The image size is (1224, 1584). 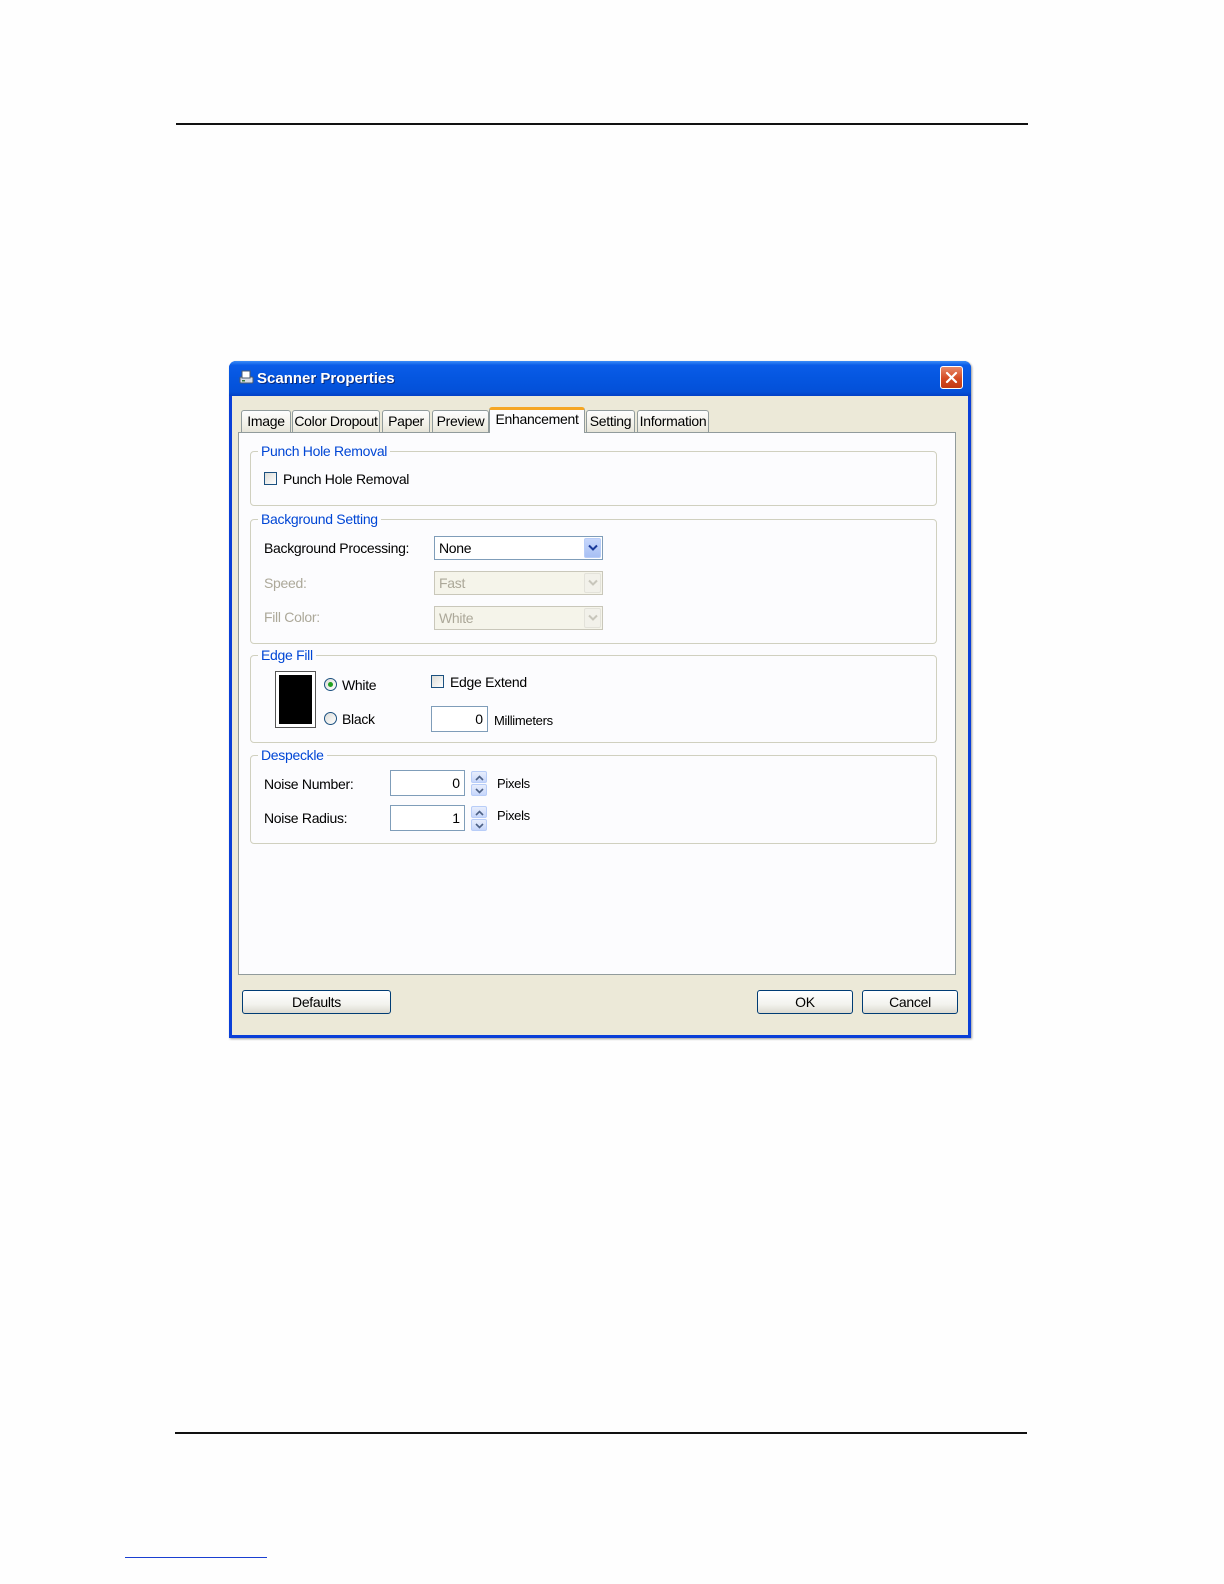 I want to click on background-processing-dropdown-button, so click(x=592, y=548).